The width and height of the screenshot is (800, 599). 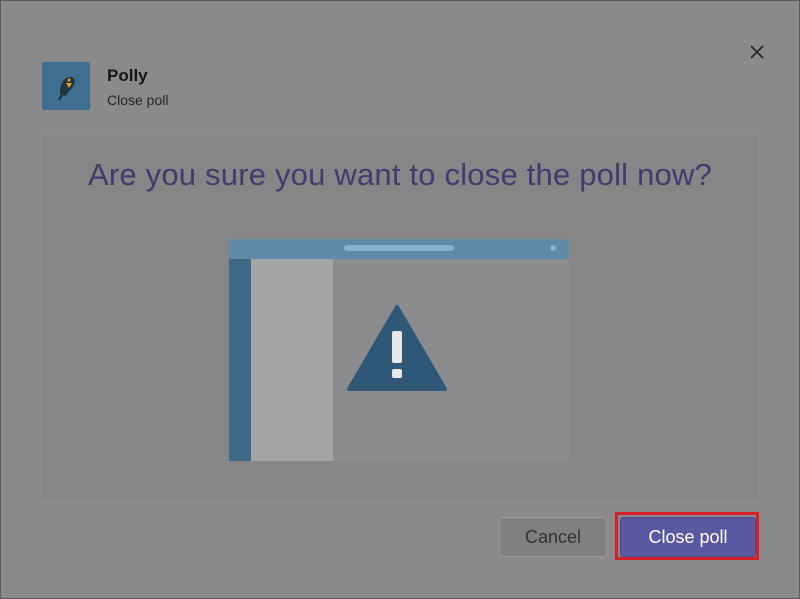 I want to click on close-icon, so click(x=757, y=52).